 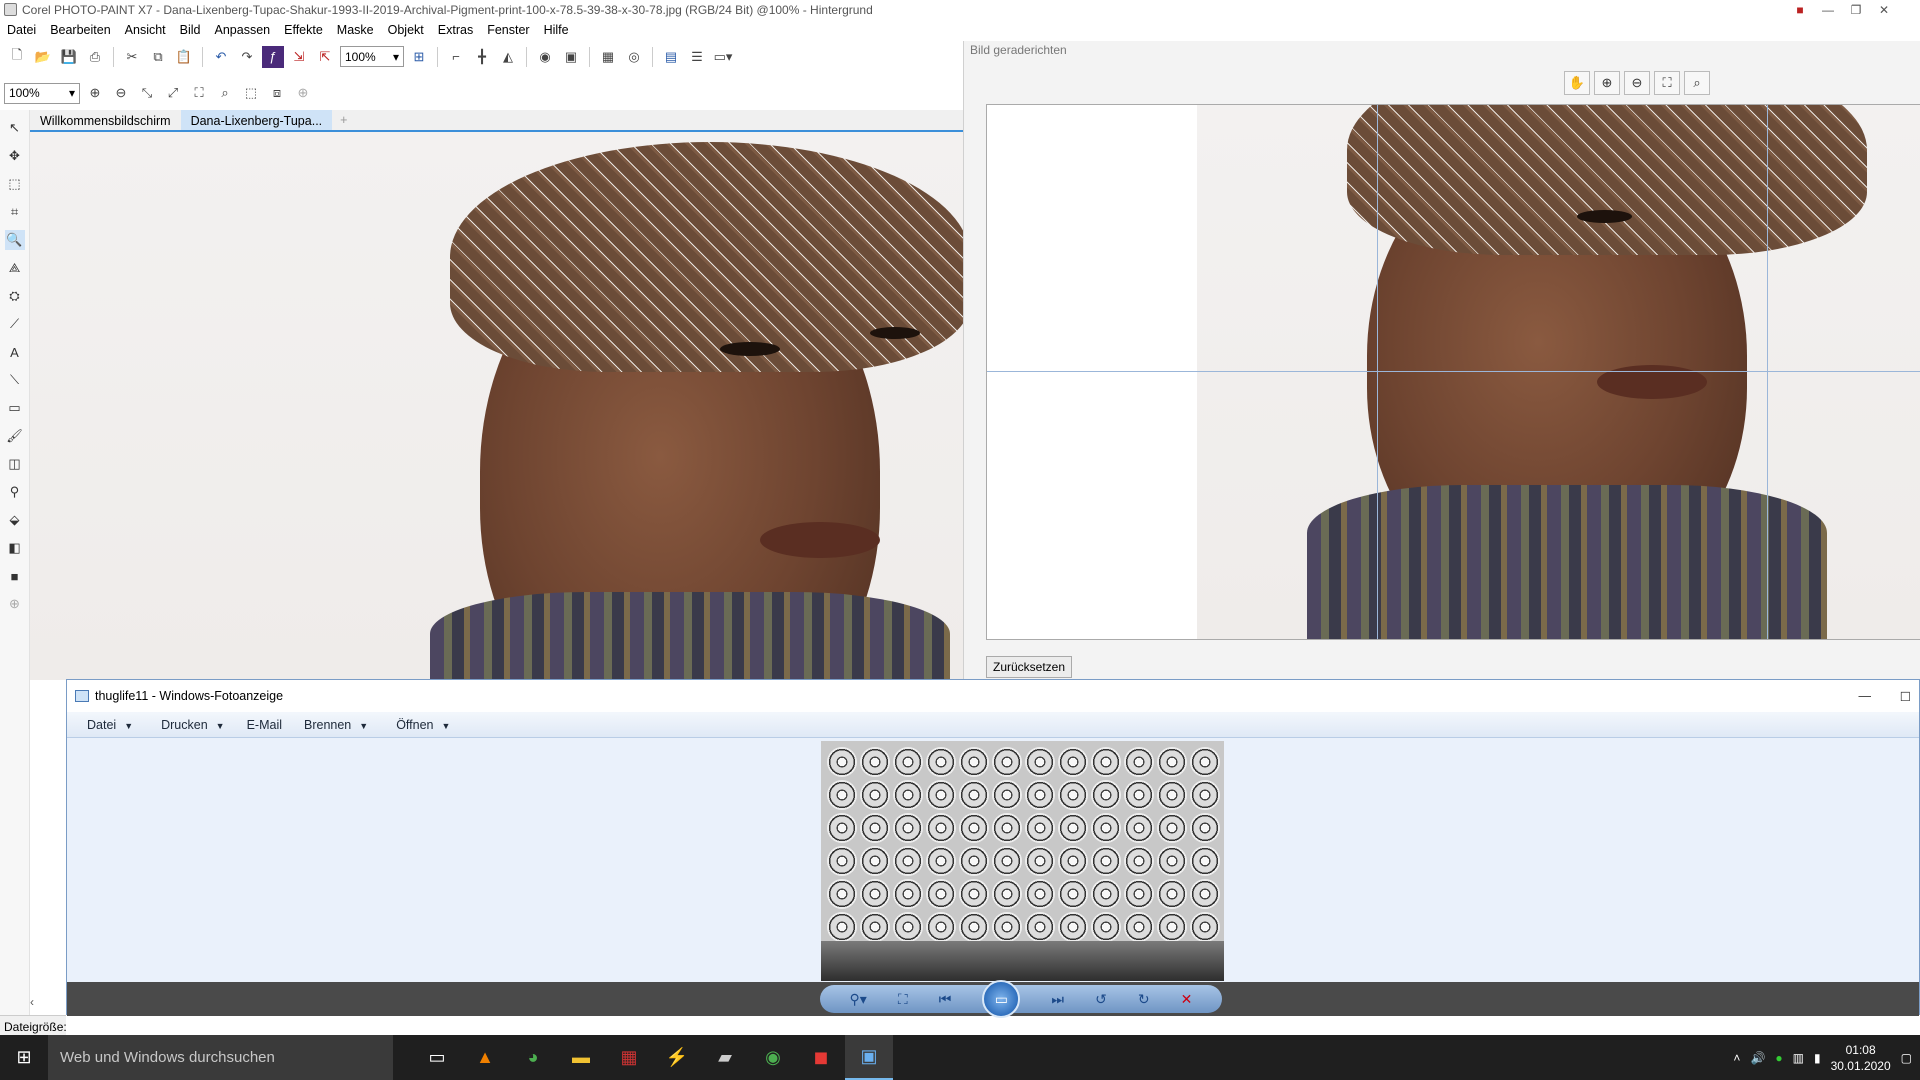 What do you see at coordinates (15, 184) in the screenshot?
I see `mask-tool-icon: ⬚` at bounding box center [15, 184].